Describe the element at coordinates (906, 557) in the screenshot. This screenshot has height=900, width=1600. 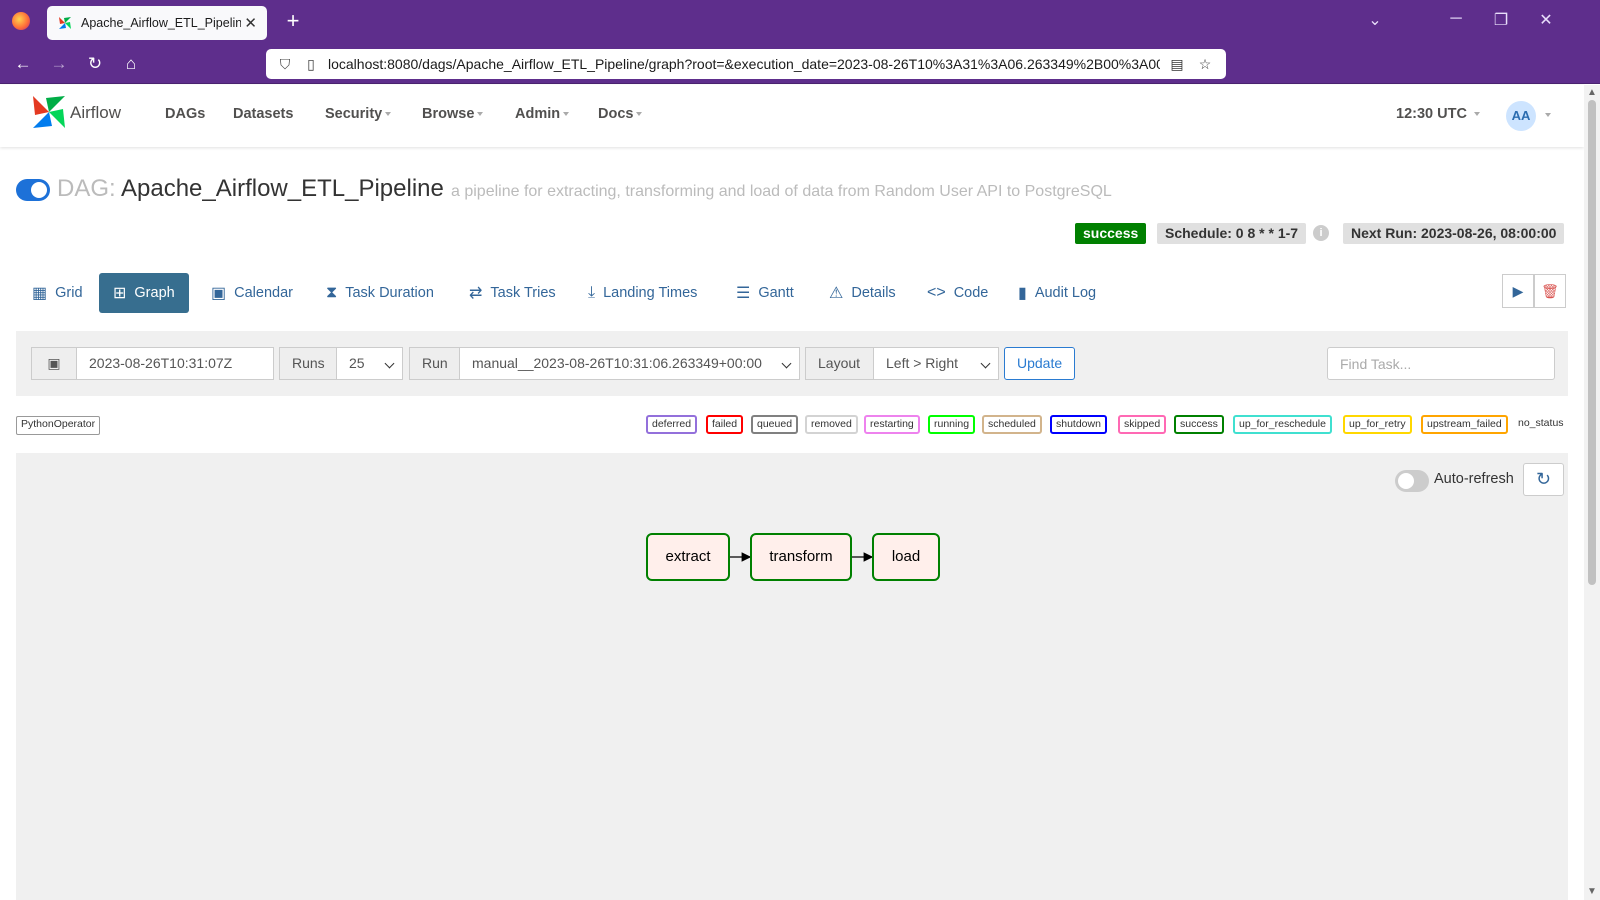
I see `task-node-load: load` at that location.